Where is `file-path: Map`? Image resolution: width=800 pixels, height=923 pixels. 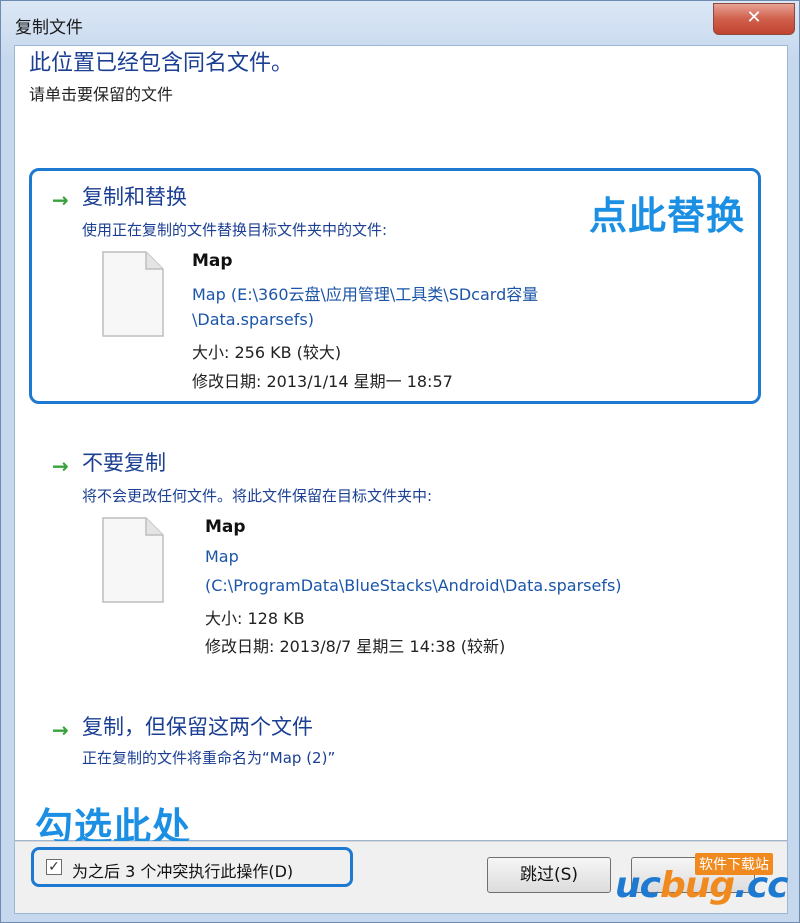 file-path: Map is located at coordinates (222, 556).